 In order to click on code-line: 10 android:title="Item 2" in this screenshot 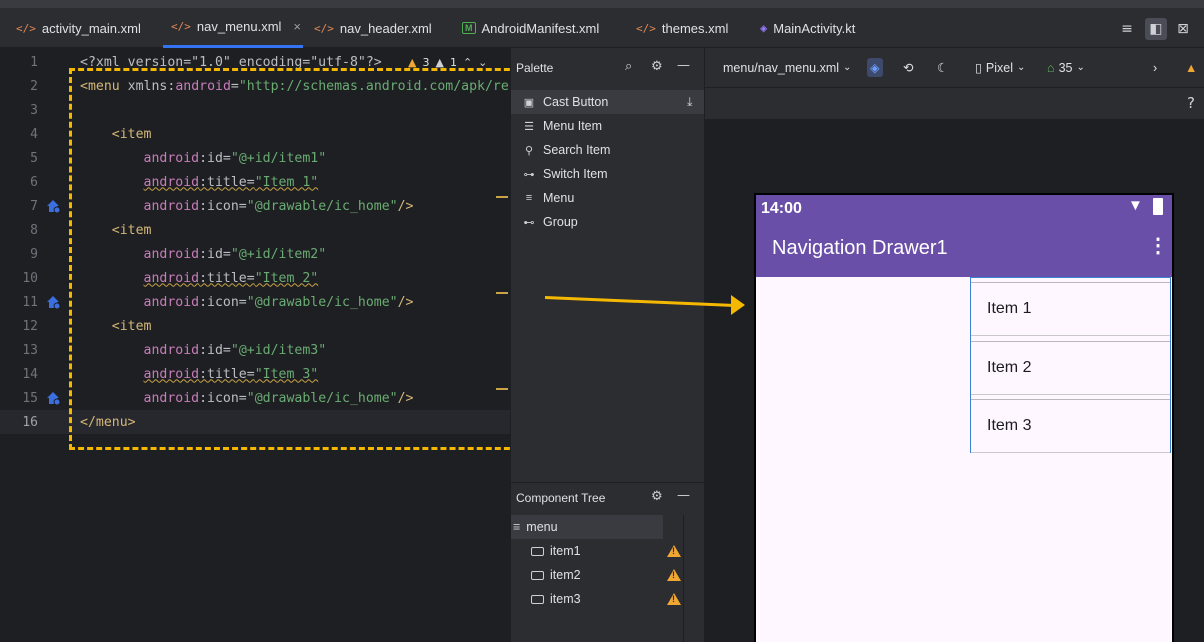, I will do `click(255, 278)`.